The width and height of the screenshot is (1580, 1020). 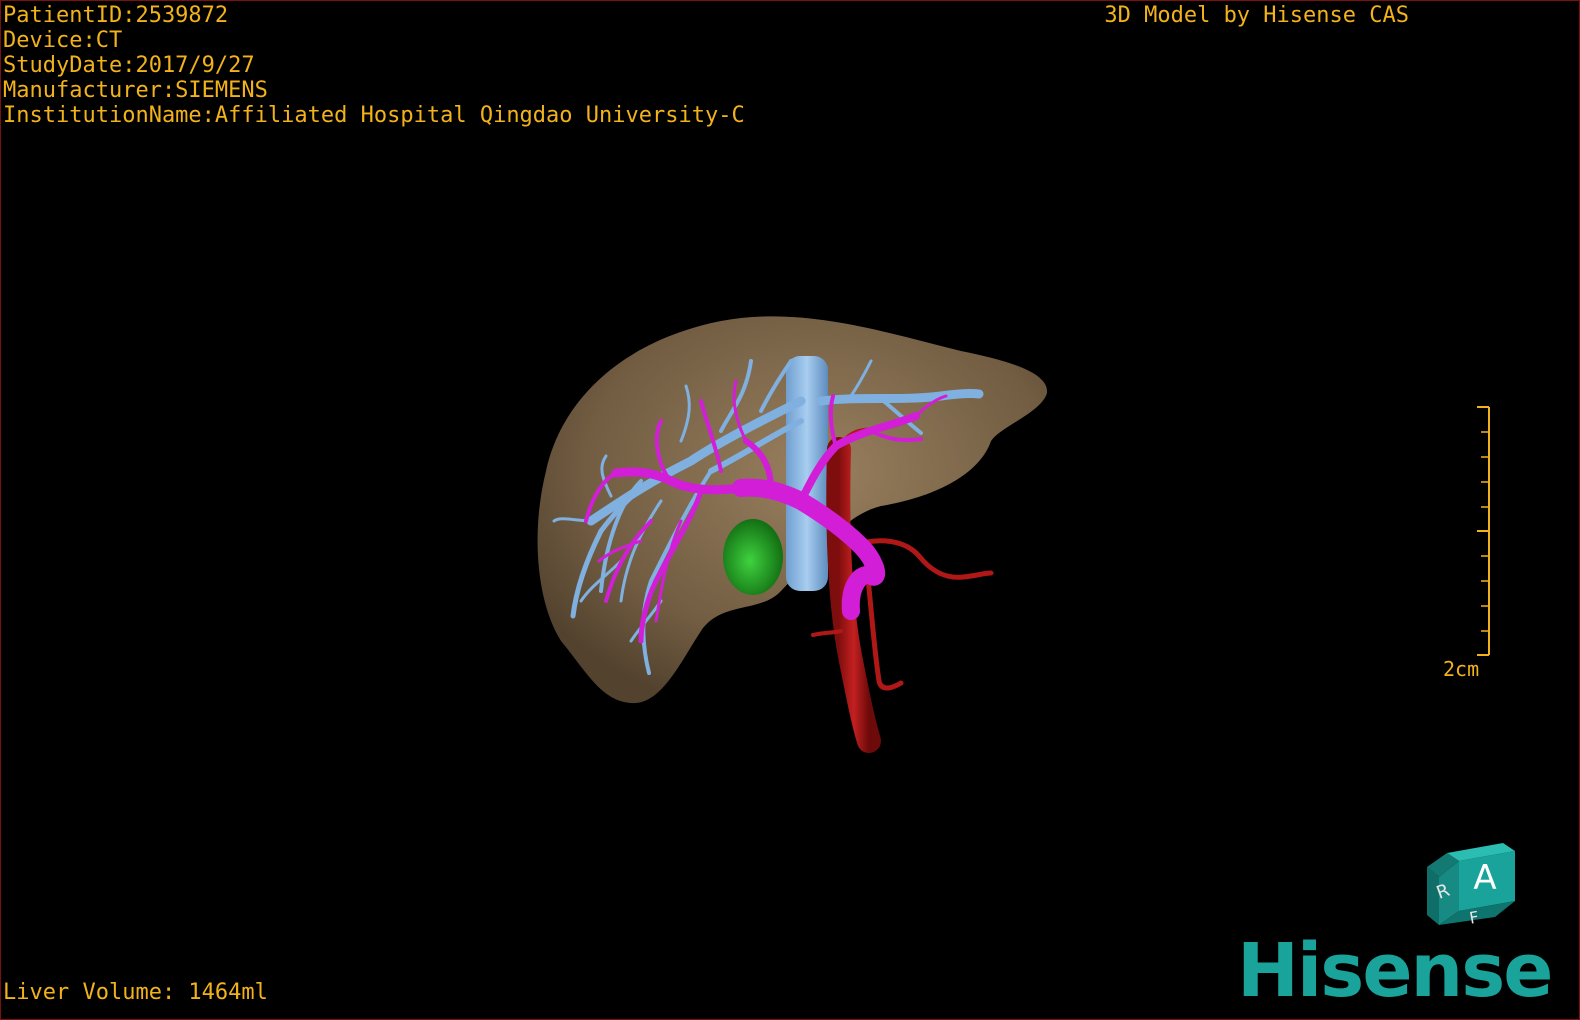 I want to click on scale-bar-icon, so click(x=1483, y=531).